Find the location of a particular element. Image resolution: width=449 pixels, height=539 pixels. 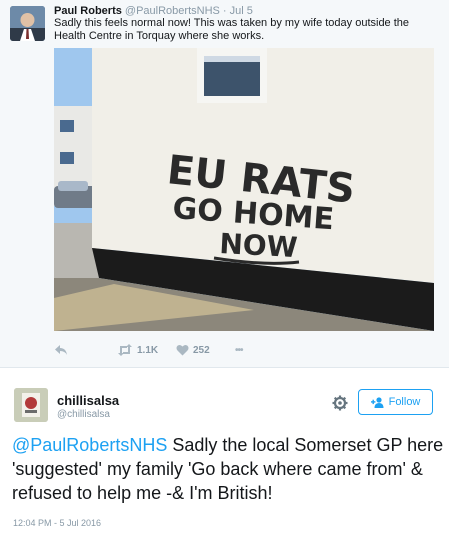

more-icon: ••• is located at coordinates (239, 350).